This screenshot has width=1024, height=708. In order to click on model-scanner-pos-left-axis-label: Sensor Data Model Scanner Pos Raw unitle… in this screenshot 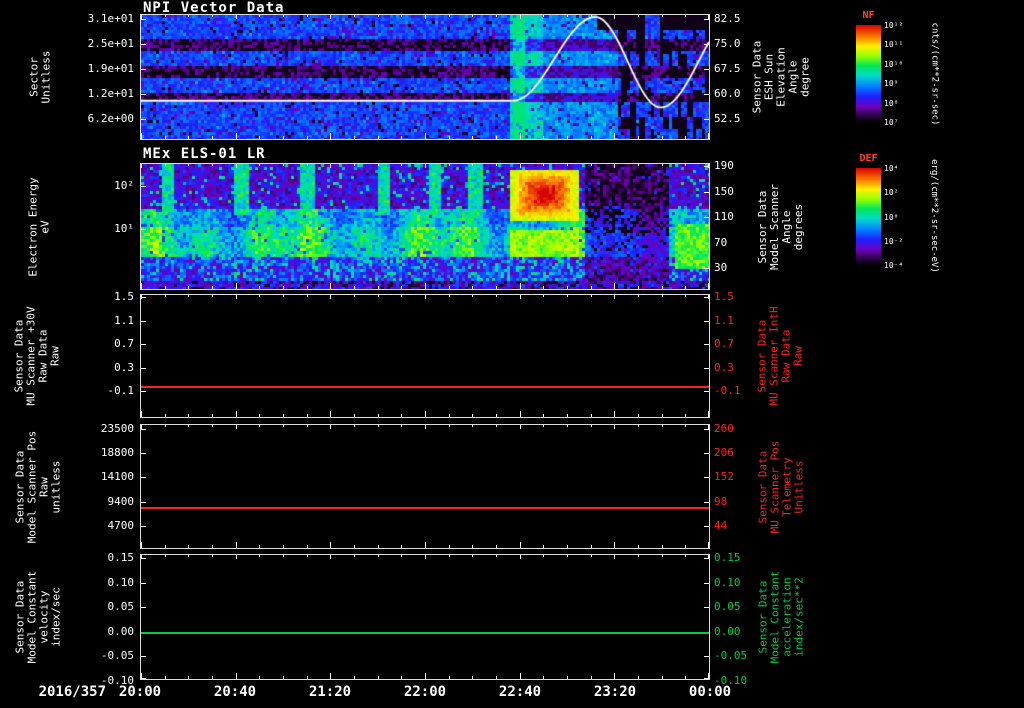, I will do `click(37, 486)`.